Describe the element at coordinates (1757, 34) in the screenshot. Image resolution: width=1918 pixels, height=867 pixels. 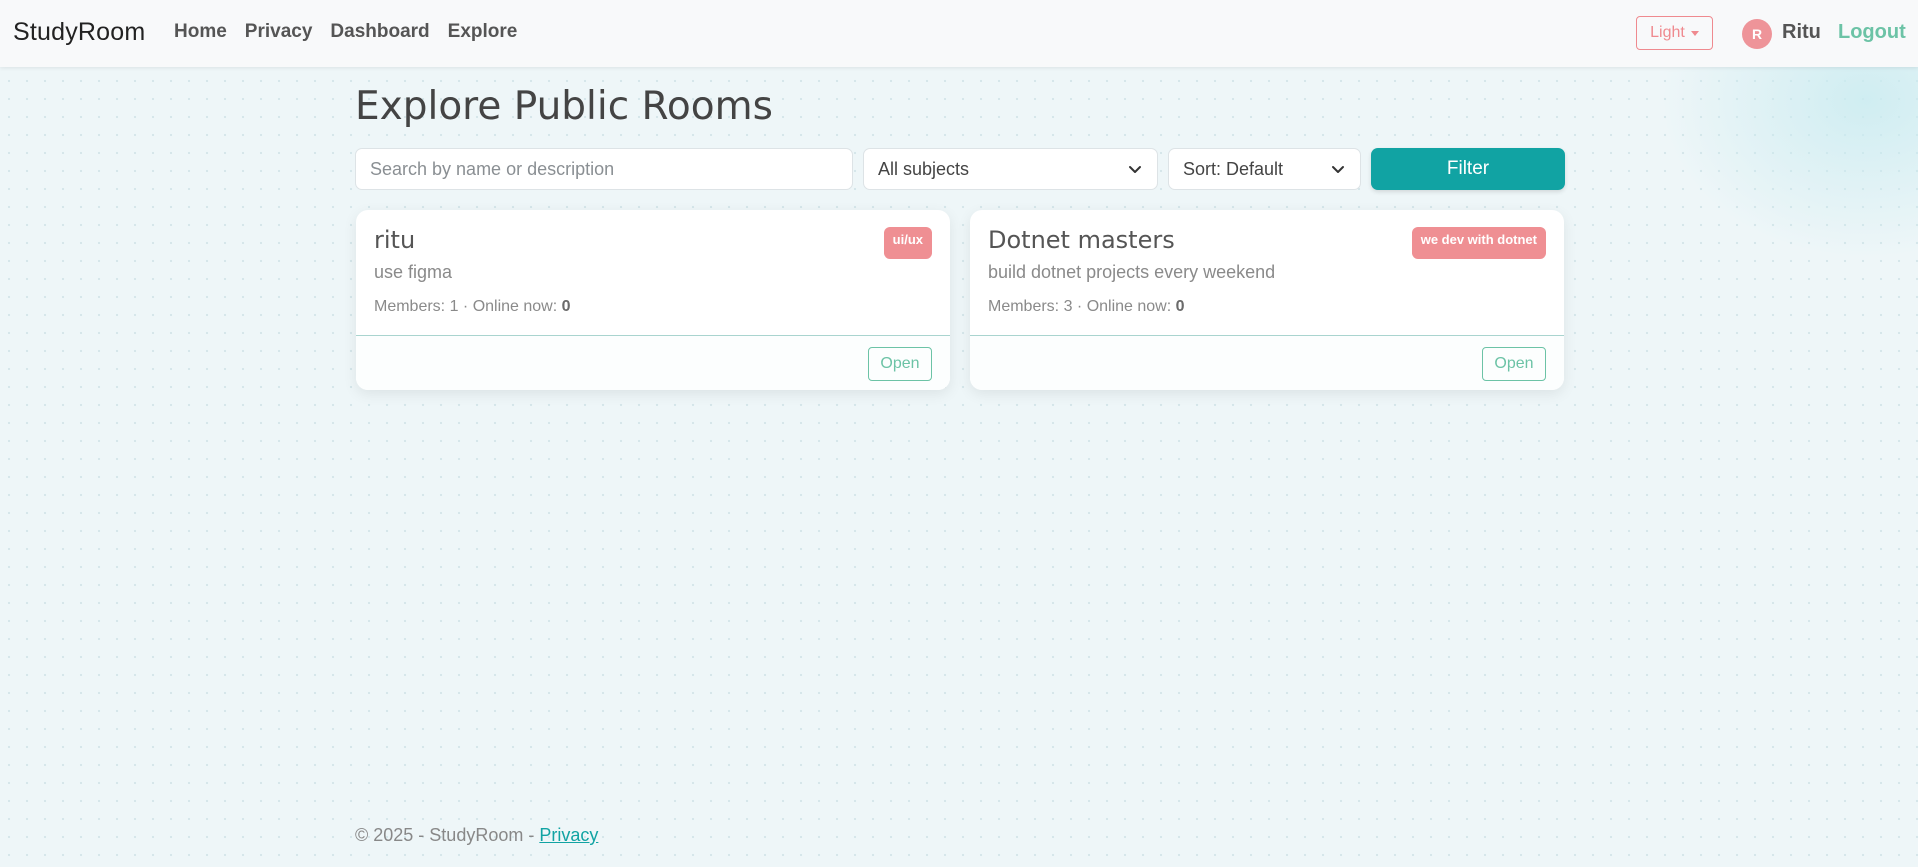
I see `avatar: R` at that location.